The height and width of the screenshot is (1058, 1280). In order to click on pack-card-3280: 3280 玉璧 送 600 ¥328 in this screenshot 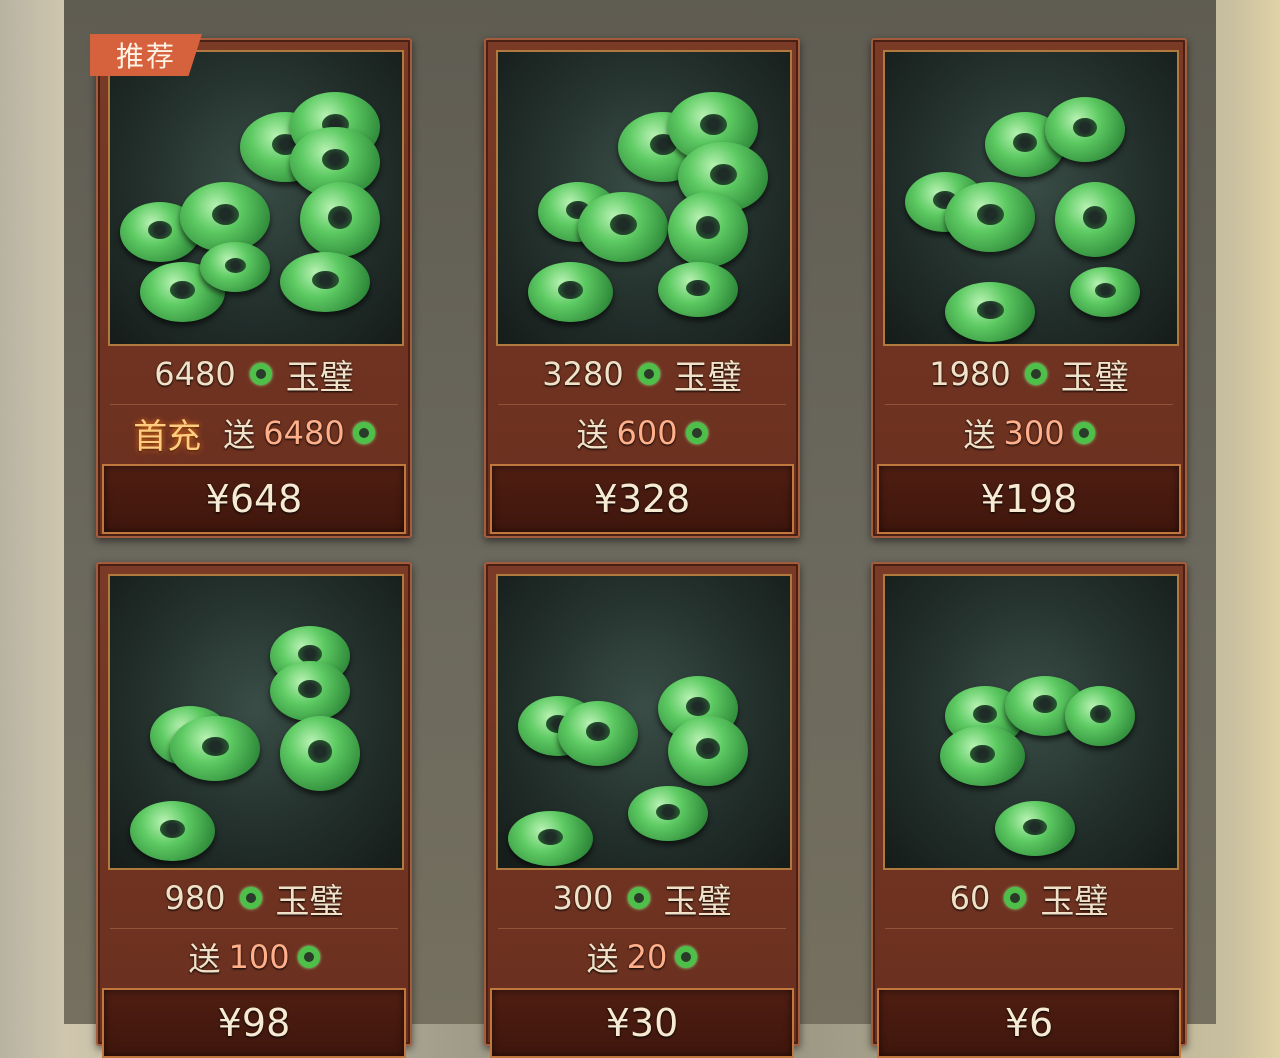, I will do `click(642, 288)`.